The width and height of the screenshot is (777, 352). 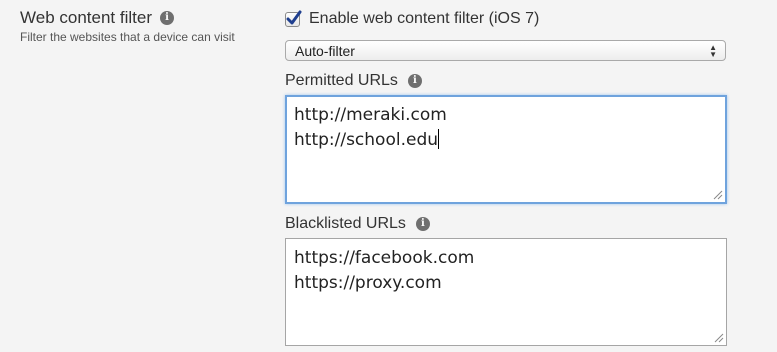 I want to click on url-line: https://facebook.com, so click(x=384, y=258).